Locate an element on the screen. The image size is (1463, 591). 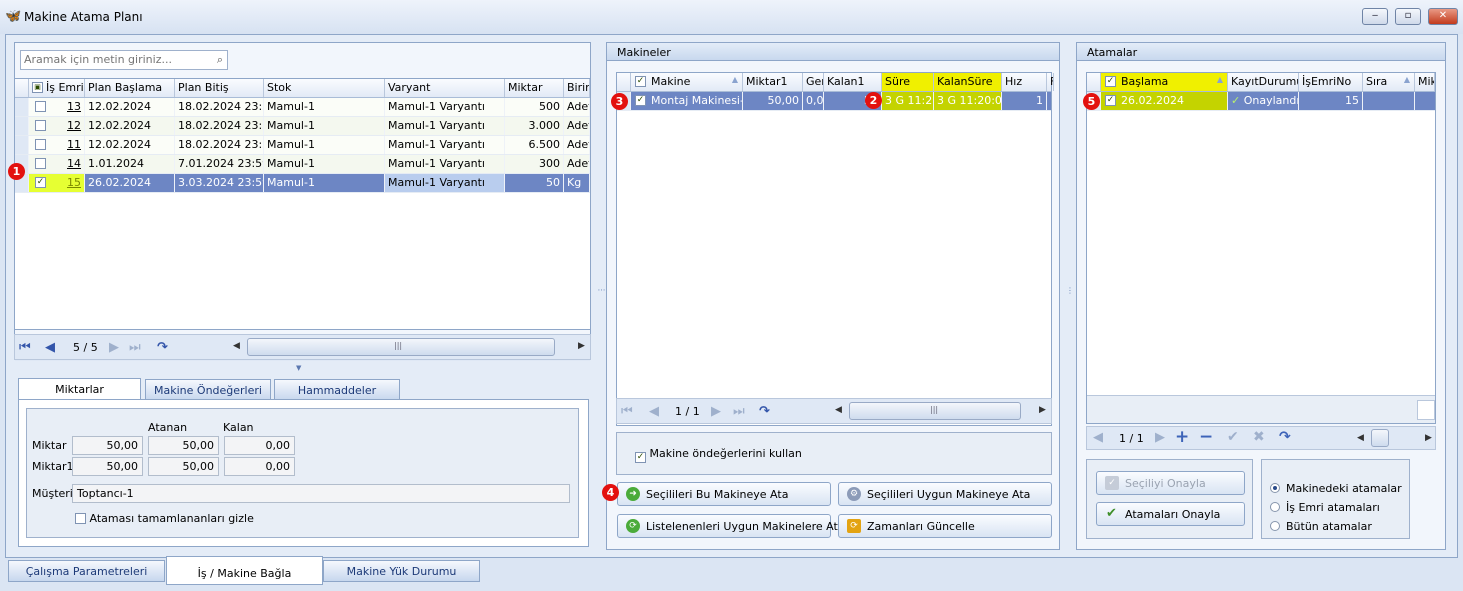
splitter-left: ⋮ is located at coordinates (601, 290).